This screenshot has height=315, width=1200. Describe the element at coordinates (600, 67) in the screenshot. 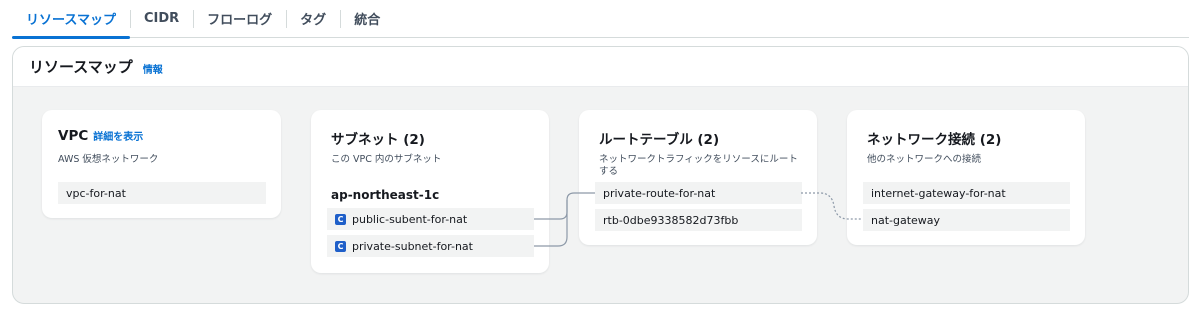

I see `resource-map-header: リソースマップ 情報` at that location.